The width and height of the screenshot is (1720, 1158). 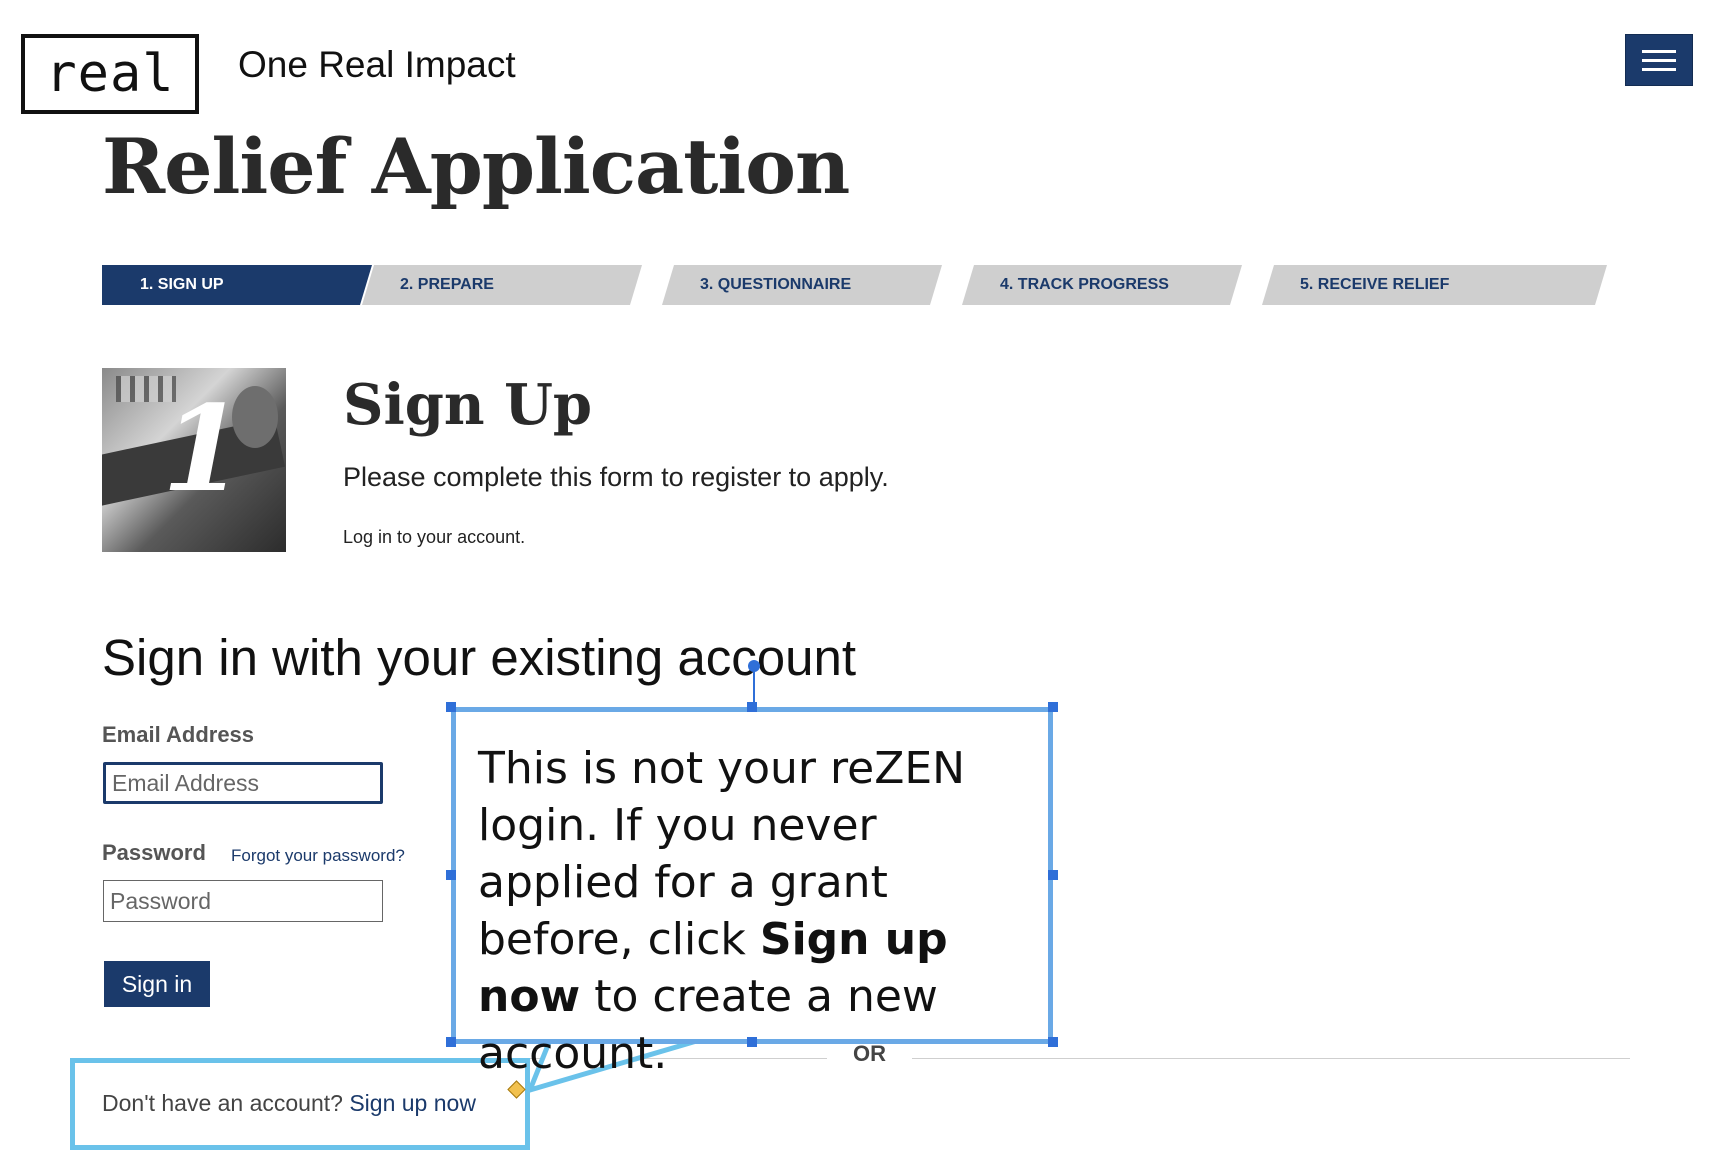 What do you see at coordinates (802, 285) in the screenshot?
I see `step-questionnaire: 3. QUESTIONNAIRE` at bounding box center [802, 285].